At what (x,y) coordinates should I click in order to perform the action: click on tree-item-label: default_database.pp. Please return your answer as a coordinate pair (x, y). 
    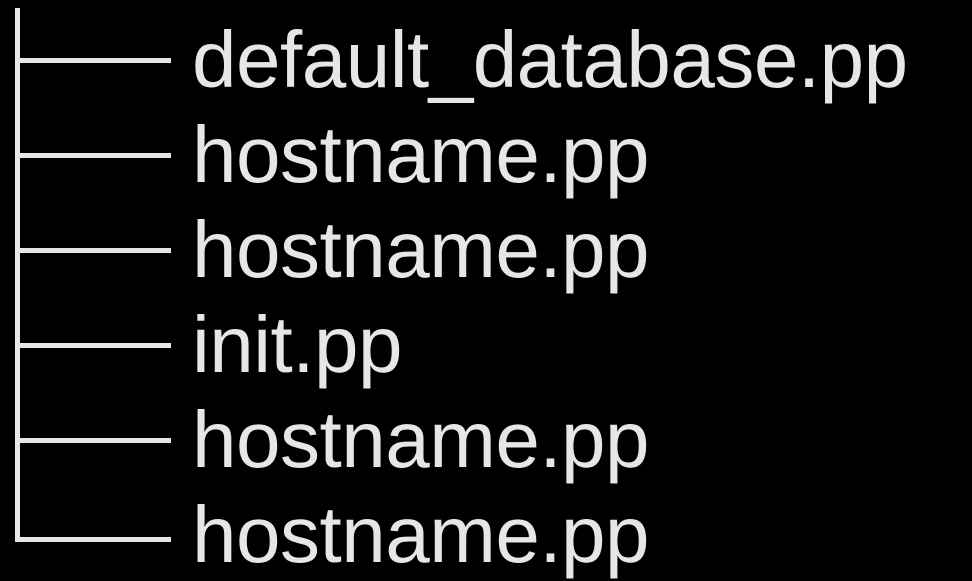
    Looking at the image, I should click on (550, 59).